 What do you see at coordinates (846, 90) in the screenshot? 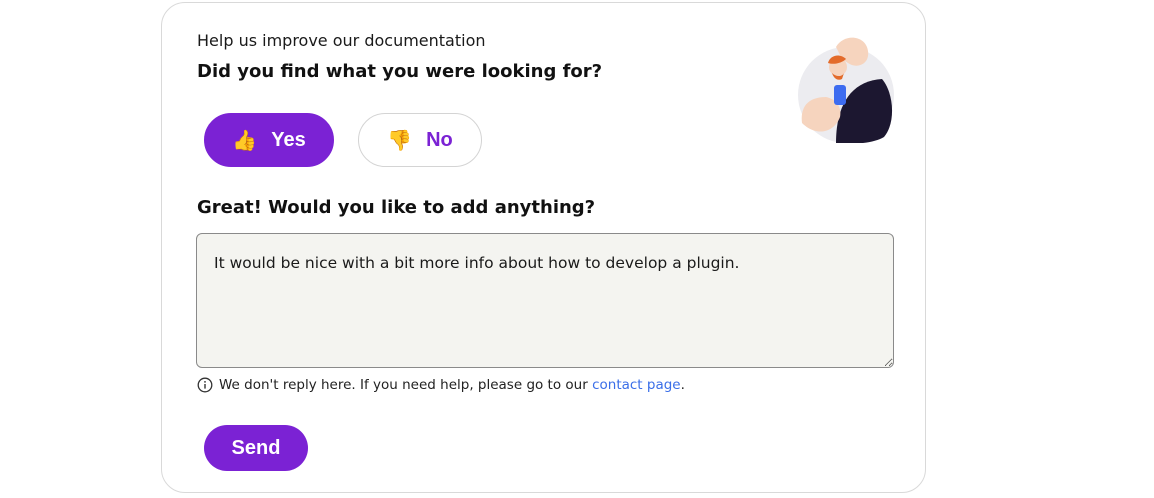
I see `reading-person-illustration` at bounding box center [846, 90].